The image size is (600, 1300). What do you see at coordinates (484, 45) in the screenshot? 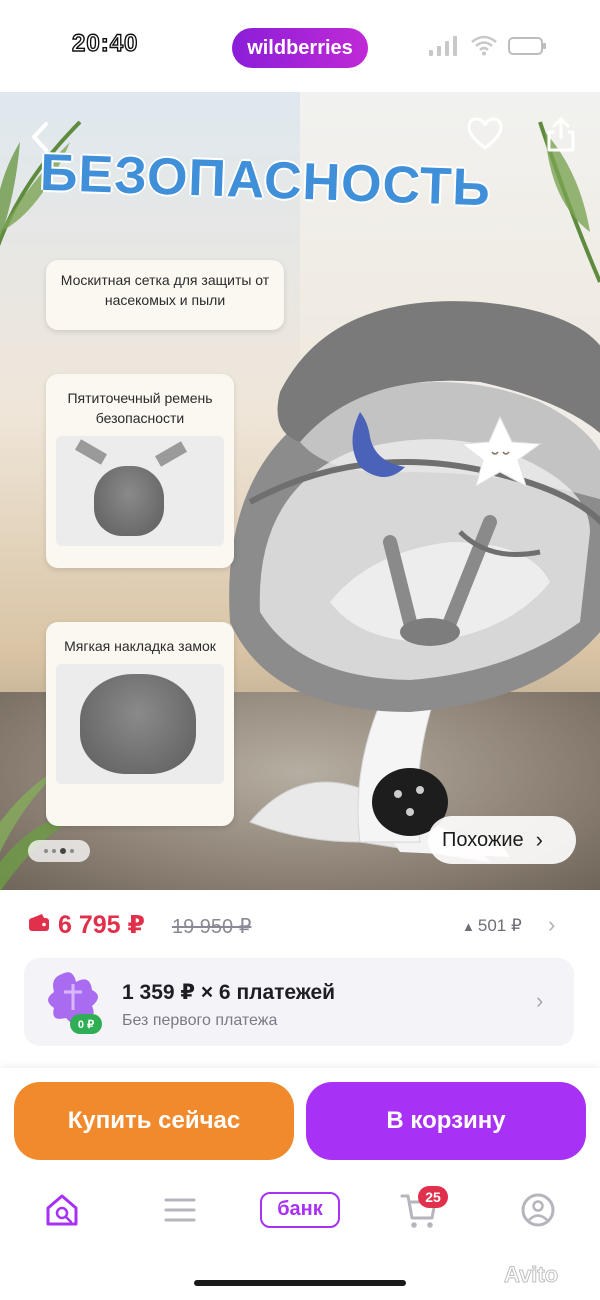
I see `wifi-icon` at bounding box center [484, 45].